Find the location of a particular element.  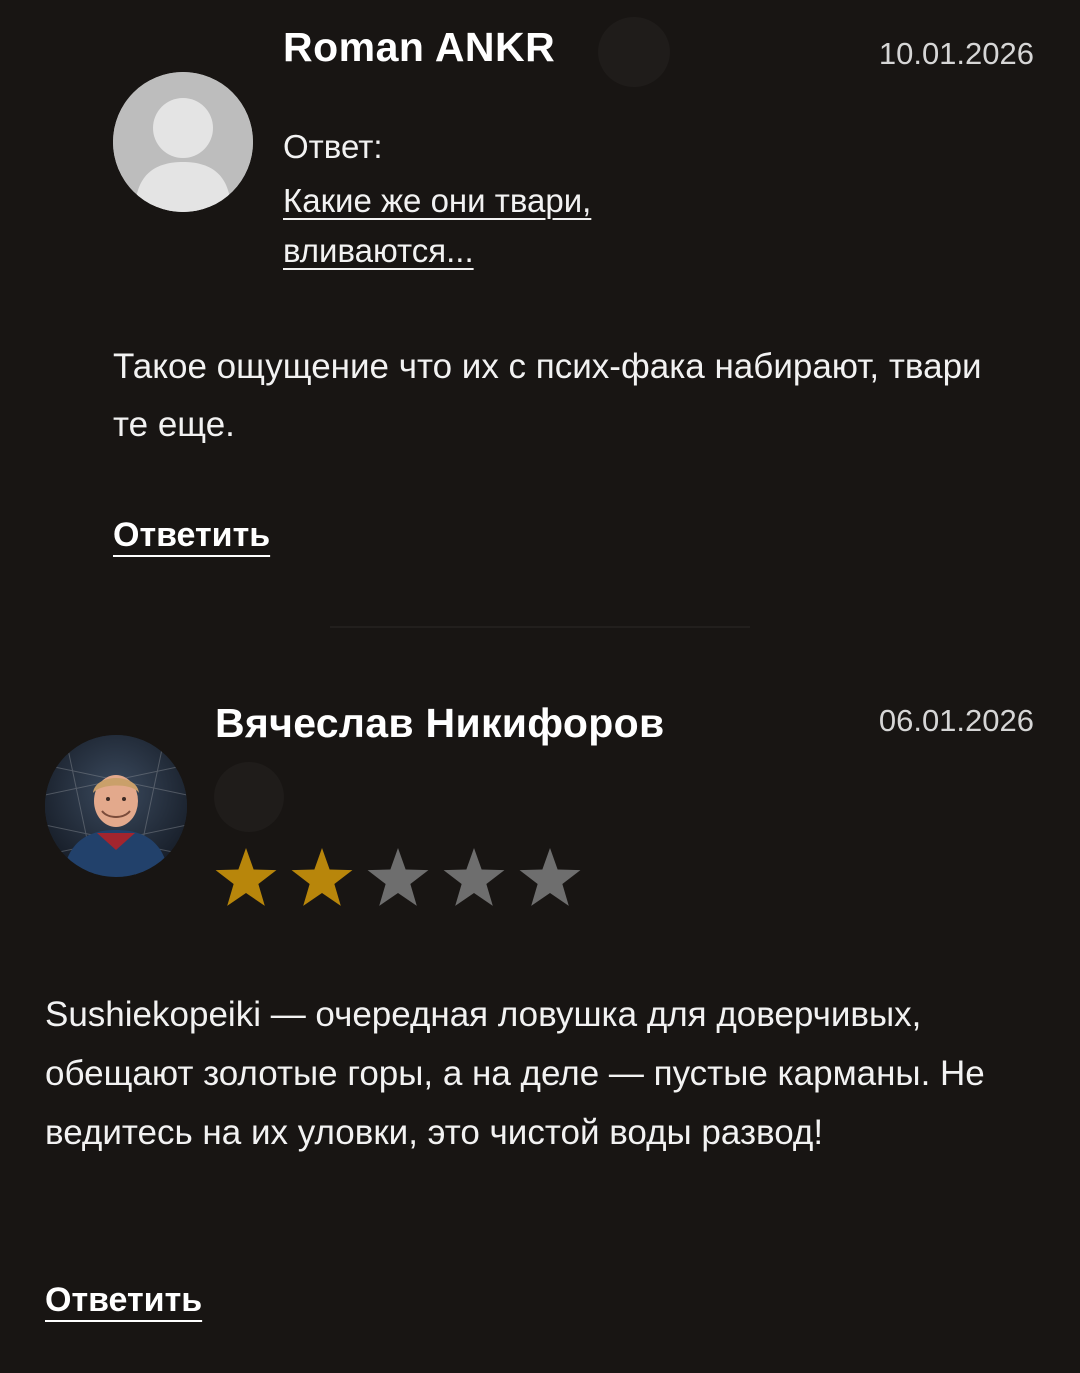

review-date: 10.01.2026 is located at coordinates (956, 53).